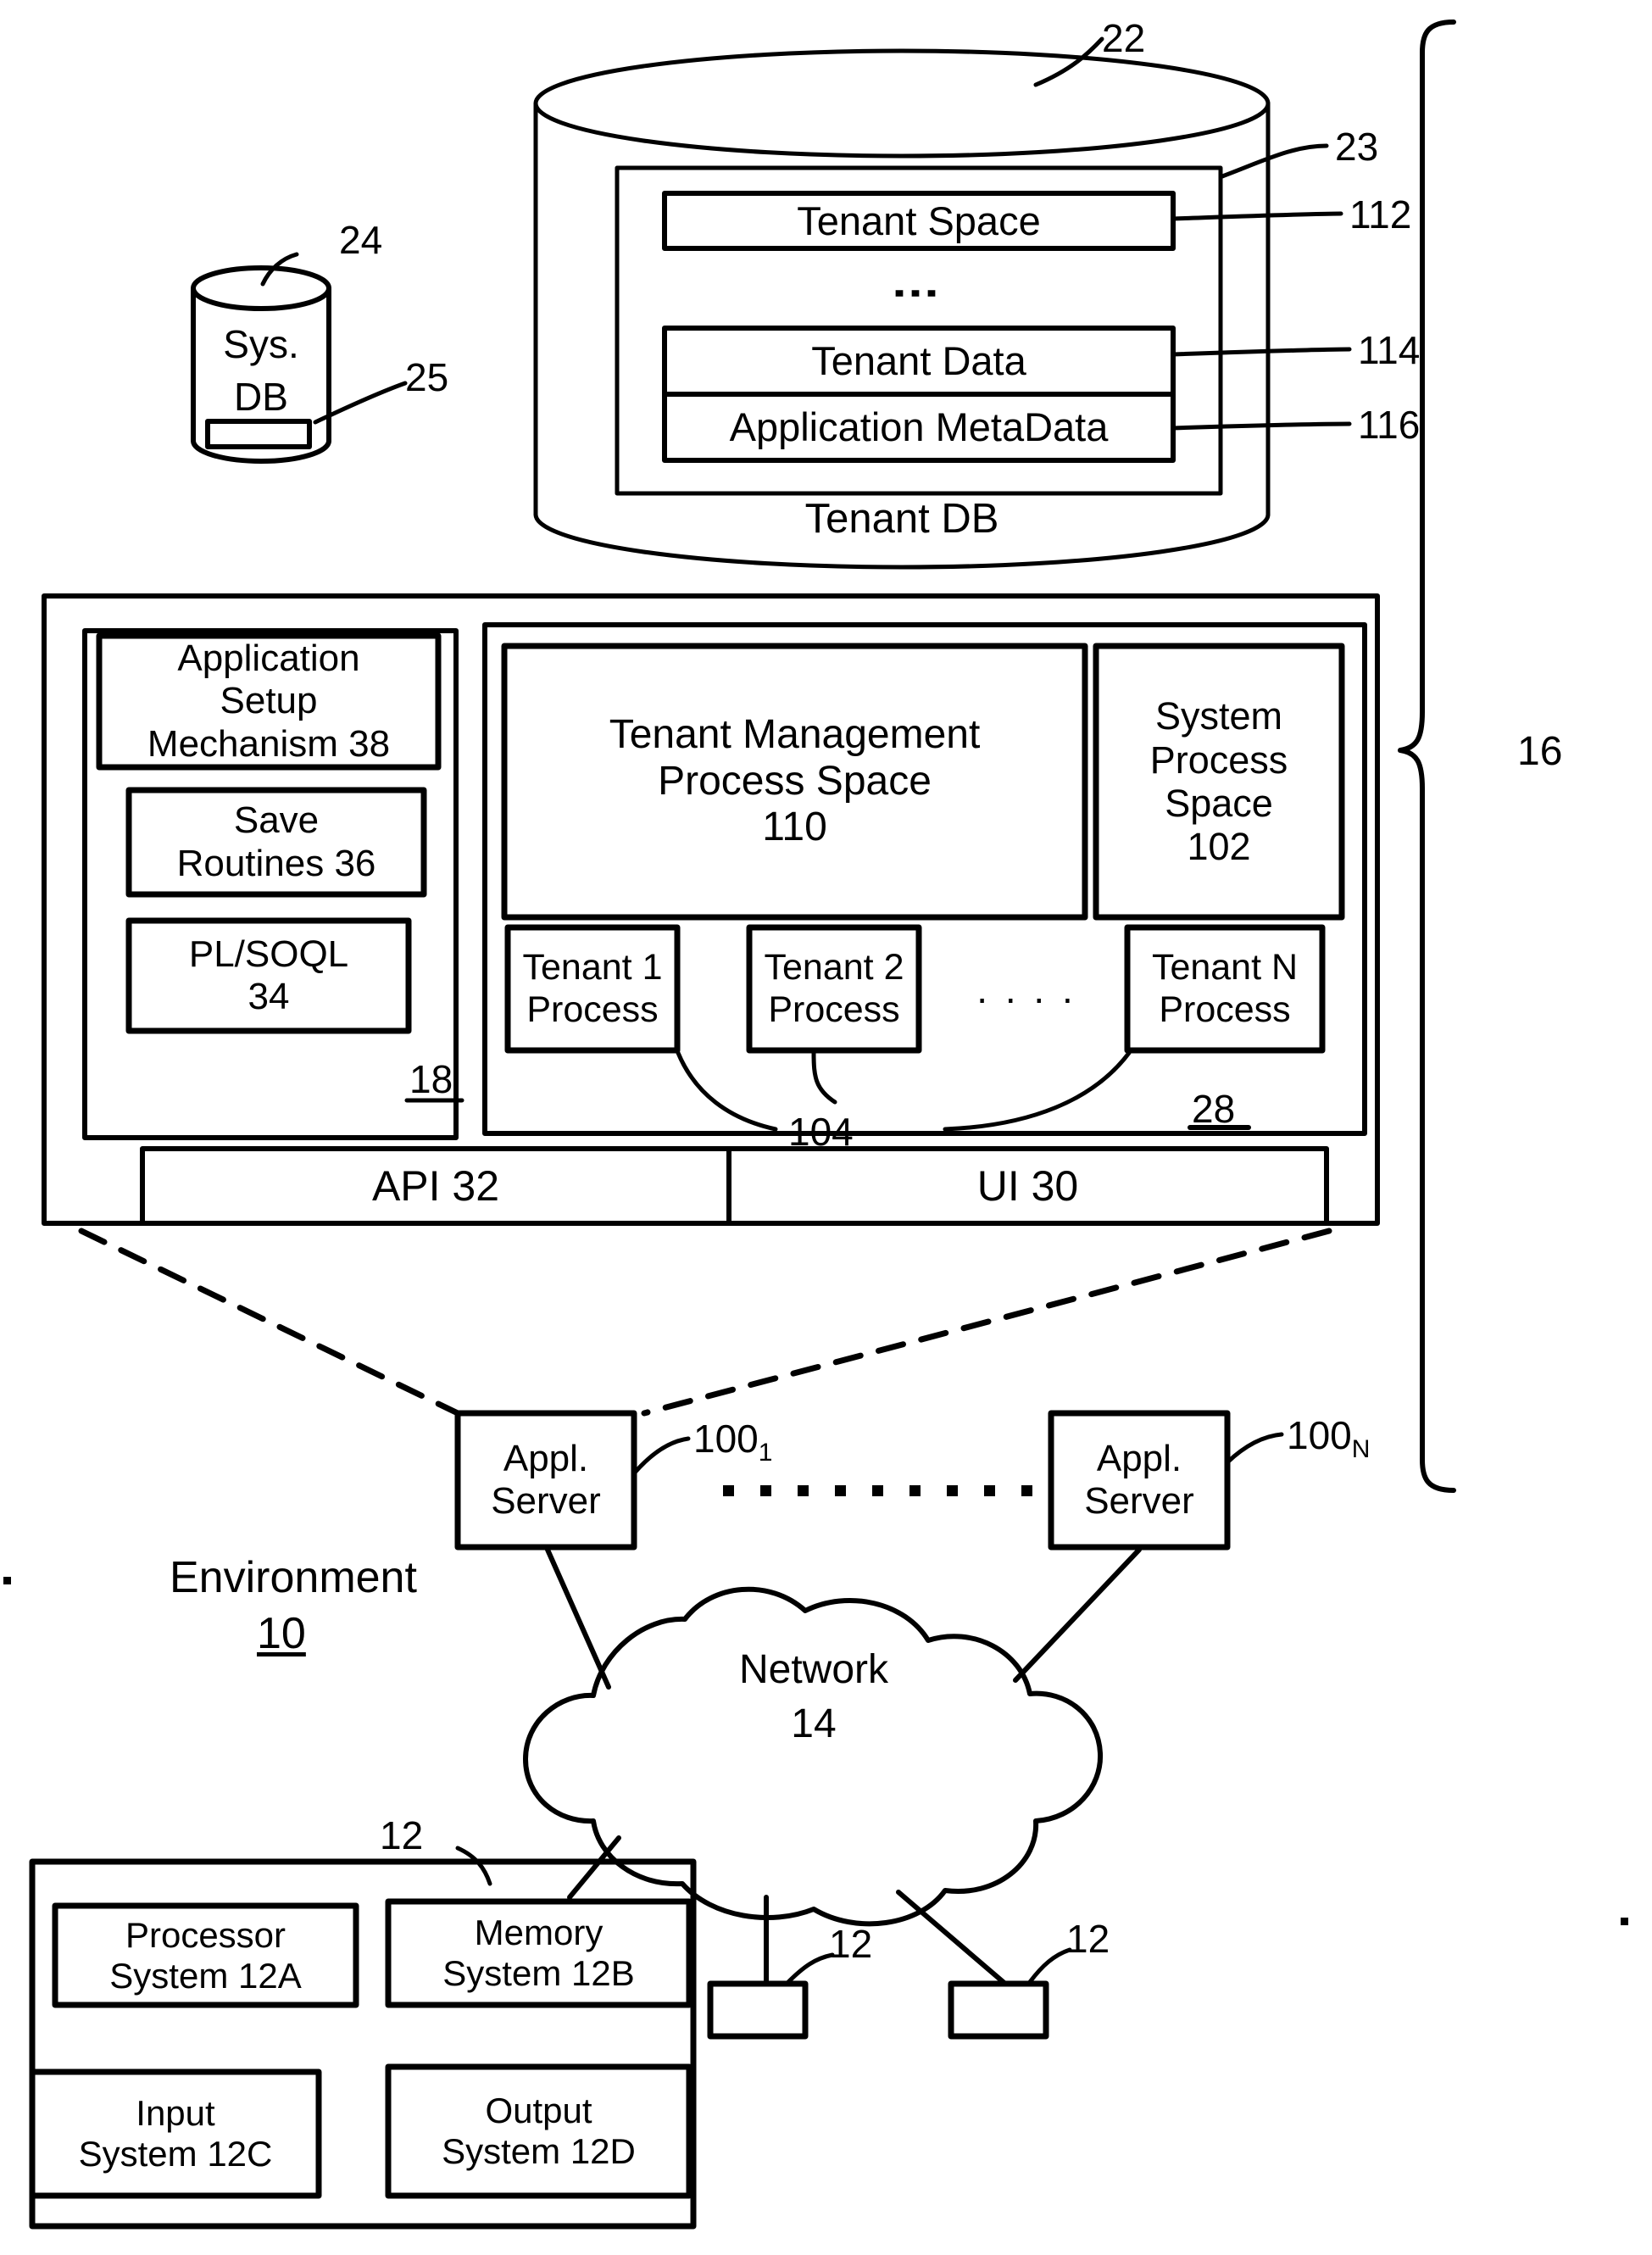 Image resolution: width=1652 pixels, height=2255 pixels. I want to click on asm-line-2: Setup, so click(269, 701).